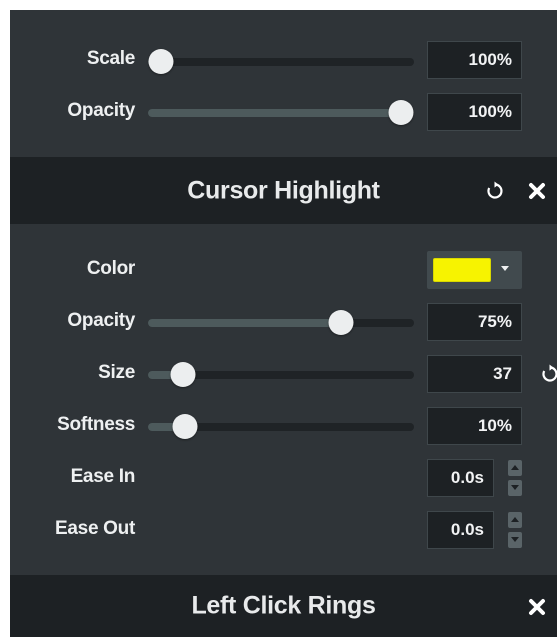 This screenshot has height=637, width=557. What do you see at coordinates (401, 112) in the screenshot?
I see `opacity-slider-thumb` at bounding box center [401, 112].